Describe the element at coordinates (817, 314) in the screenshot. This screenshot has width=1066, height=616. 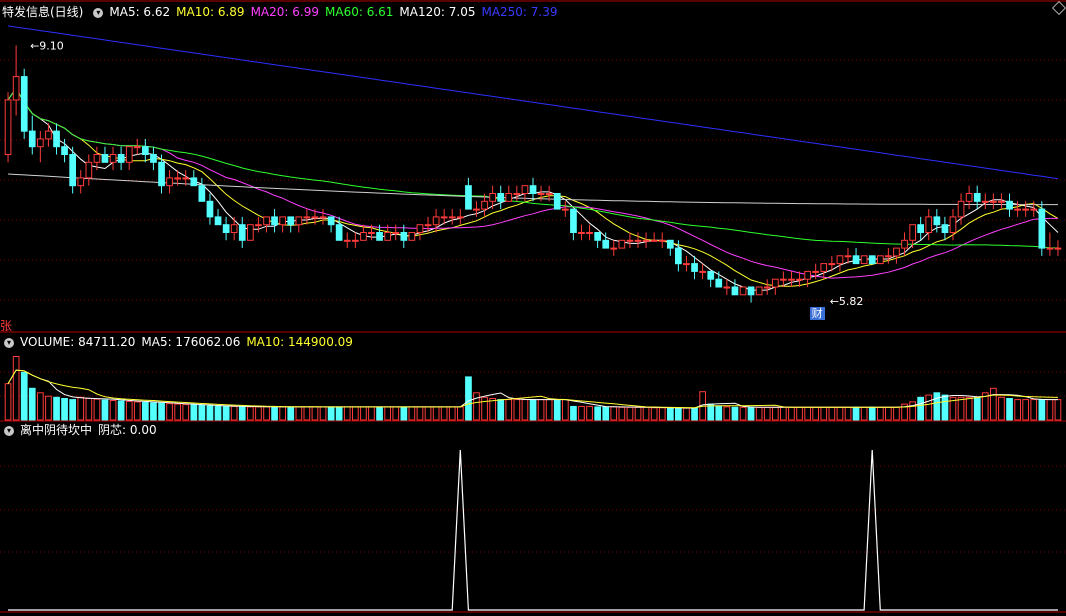
I see `cai-marker: 财` at that location.